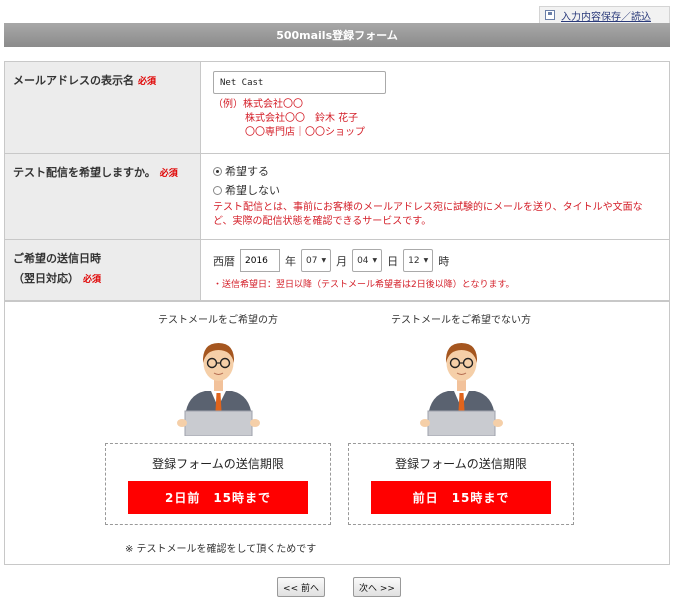 This screenshot has height=608, width=678. Describe the element at coordinates (260, 260) in the screenshot. I see `year-input` at that location.